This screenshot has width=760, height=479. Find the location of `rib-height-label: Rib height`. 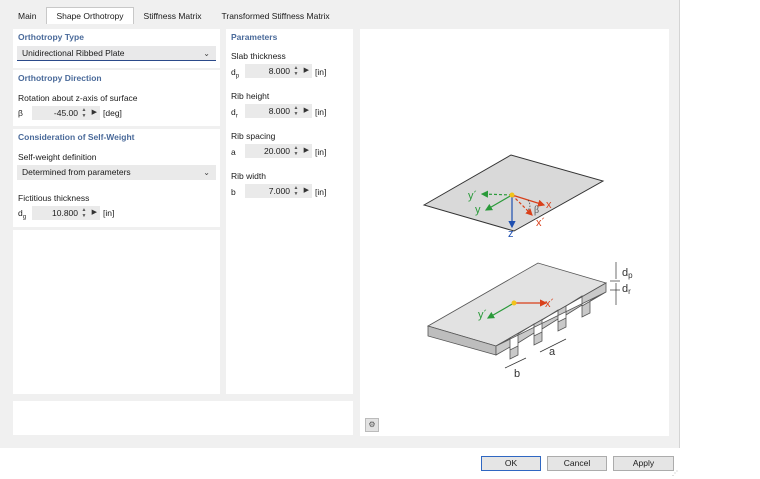

rib-height-label: Rib height is located at coordinates (250, 96).